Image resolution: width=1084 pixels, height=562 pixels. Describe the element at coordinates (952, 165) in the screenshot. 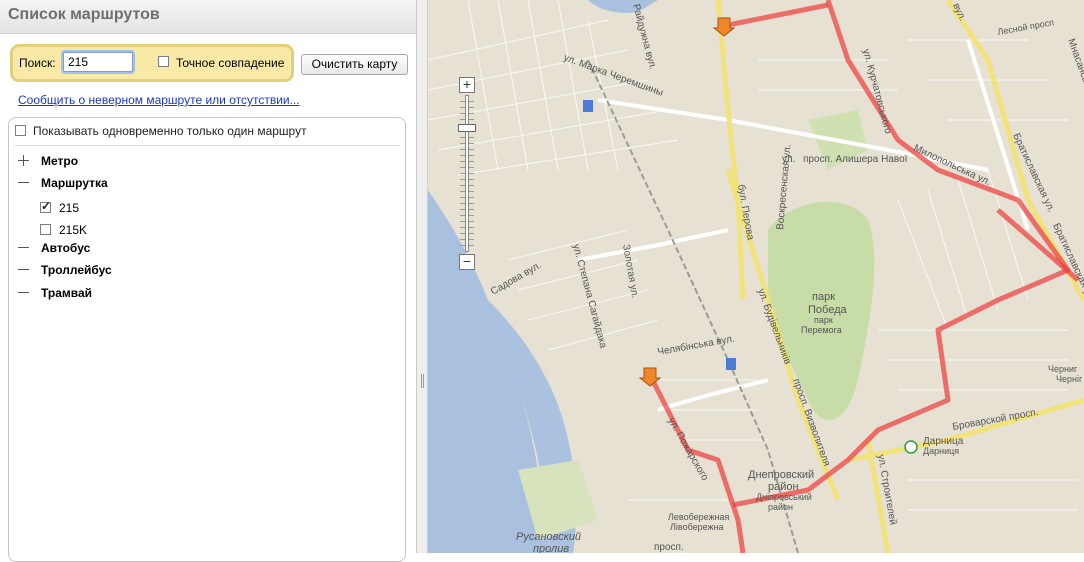

I see `map-label: Милопольська ул.` at that location.